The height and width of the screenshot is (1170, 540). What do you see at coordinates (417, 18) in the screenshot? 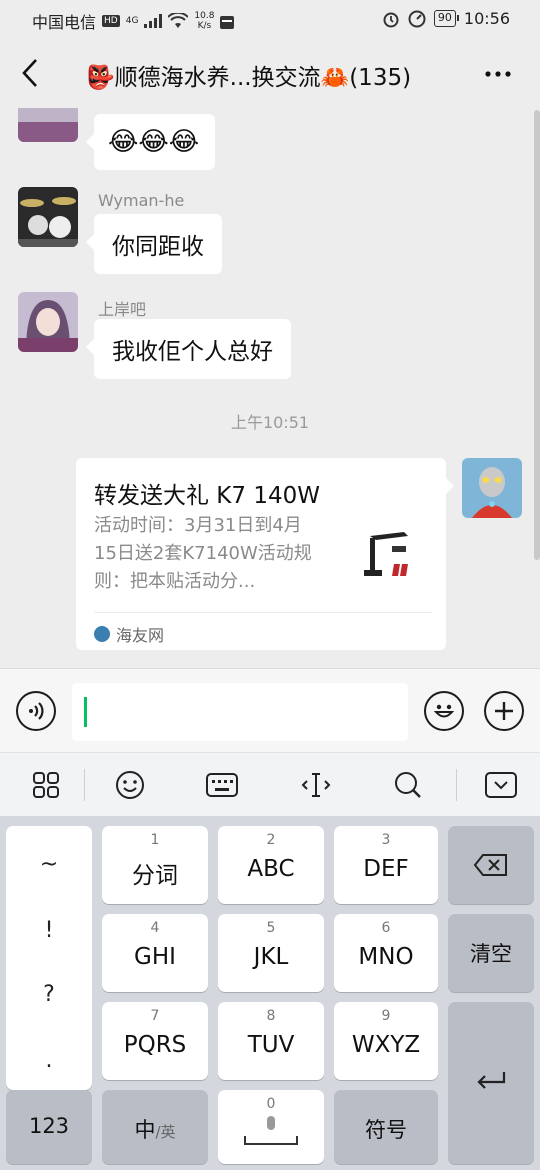
I see `speedometer-icon` at bounding box center [417, 18].